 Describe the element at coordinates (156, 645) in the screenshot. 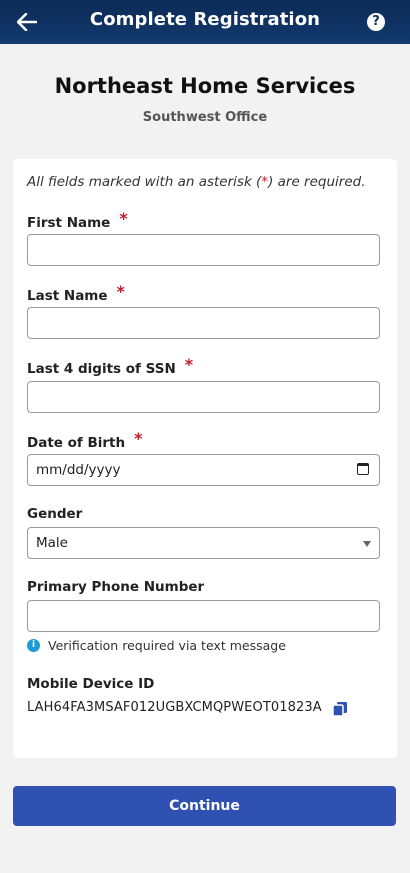

I see `phone-hint: i Verification required via text message` at that location.